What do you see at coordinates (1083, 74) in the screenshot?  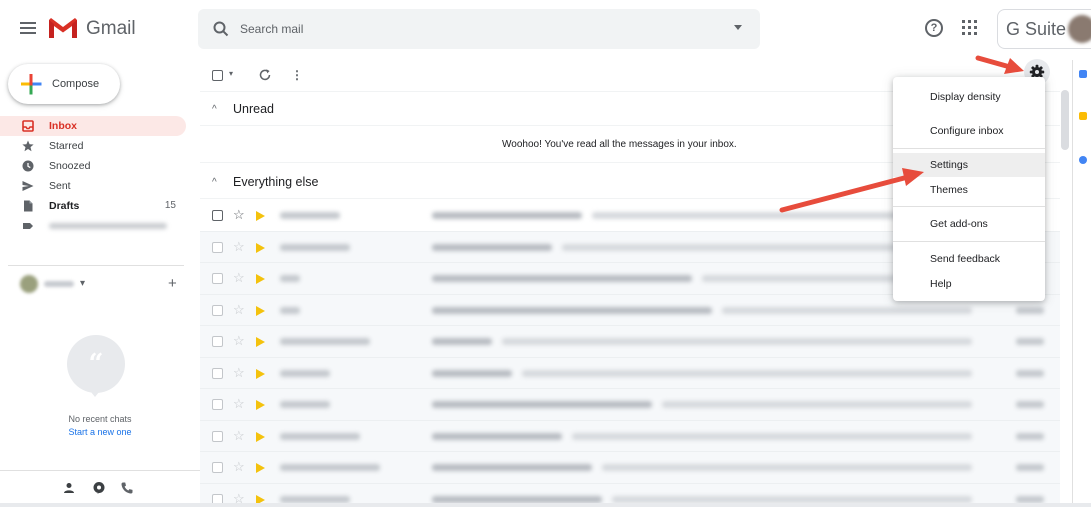 I see `calendar-icon` at bounding box center [1083, 74].